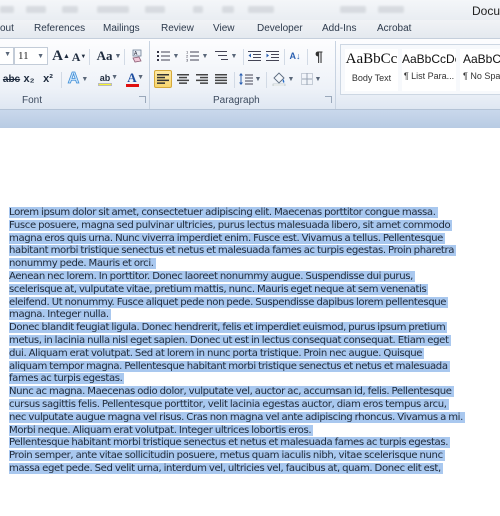 The image size is (500, 516). I want to click on superscript-button: x², so click(48, 79).